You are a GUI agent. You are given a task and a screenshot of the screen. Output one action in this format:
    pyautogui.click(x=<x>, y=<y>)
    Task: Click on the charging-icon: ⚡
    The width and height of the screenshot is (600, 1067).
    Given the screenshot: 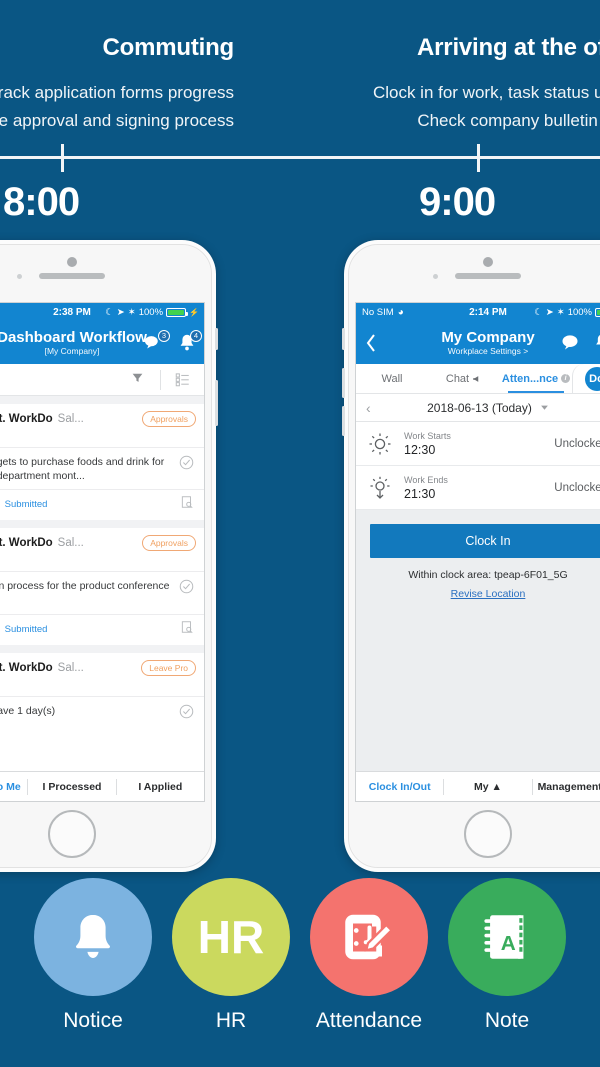 What is the action you would take?
    pyautogui.click(x=194, y=312)
    